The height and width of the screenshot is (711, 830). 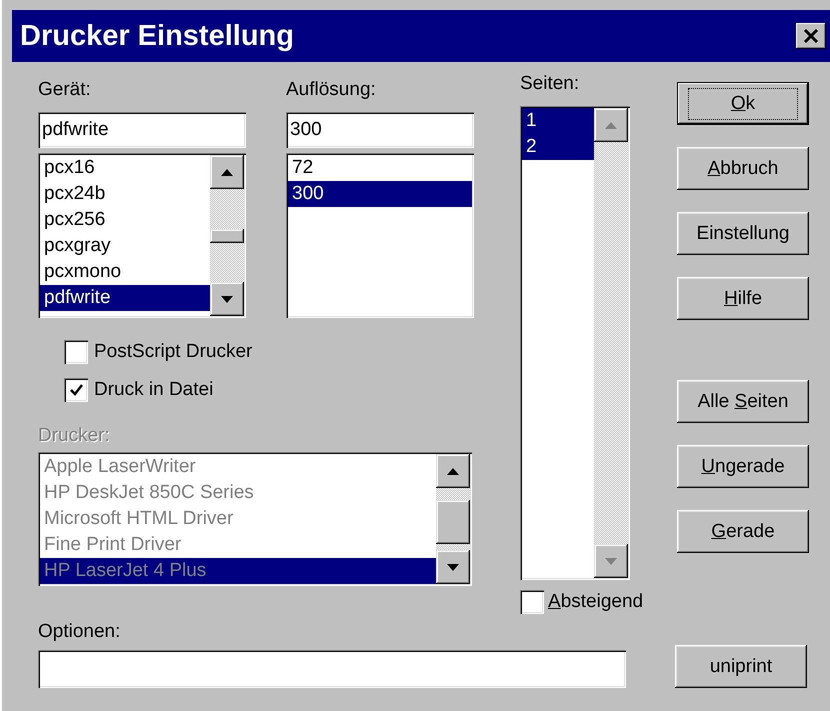 I want to click on checkbox-label: PostScript Drucker, so click(x=173, y=352).